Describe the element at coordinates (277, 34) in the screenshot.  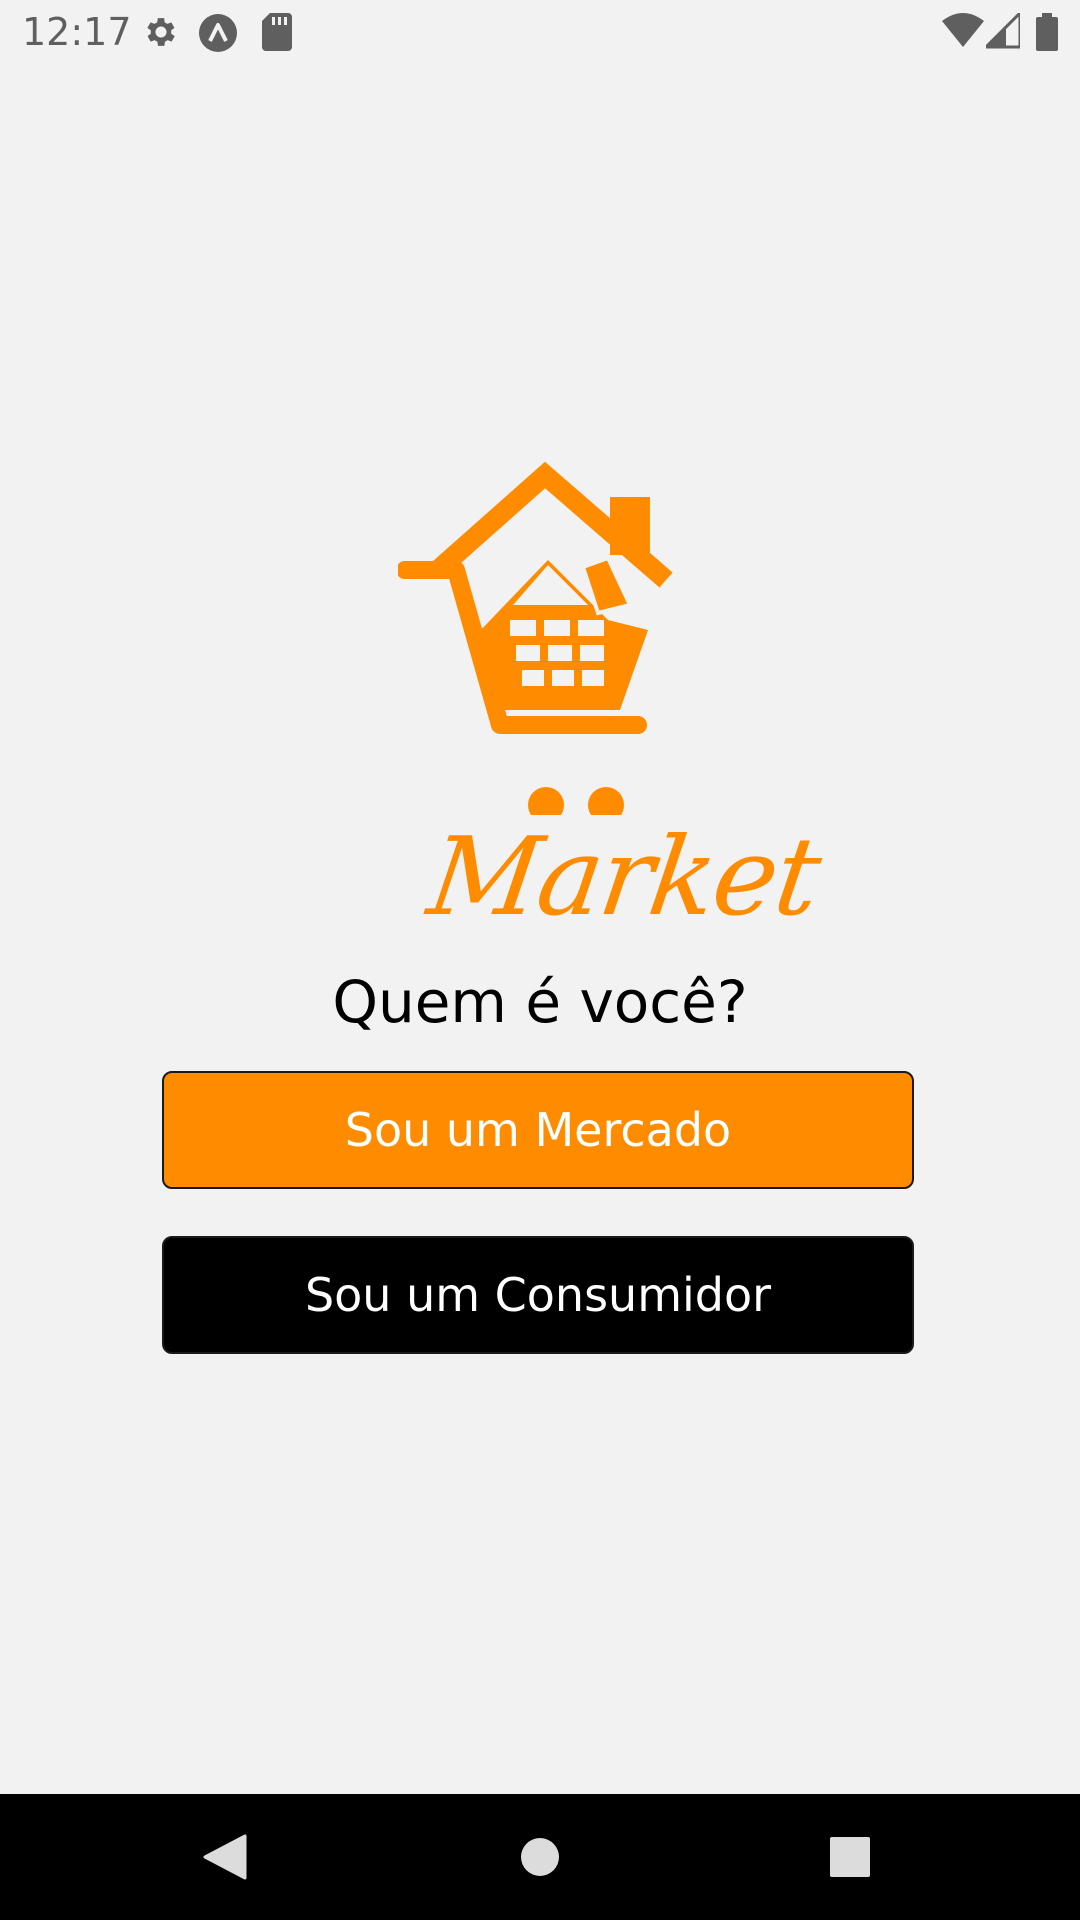
I see `sd-card-icon` at that location.